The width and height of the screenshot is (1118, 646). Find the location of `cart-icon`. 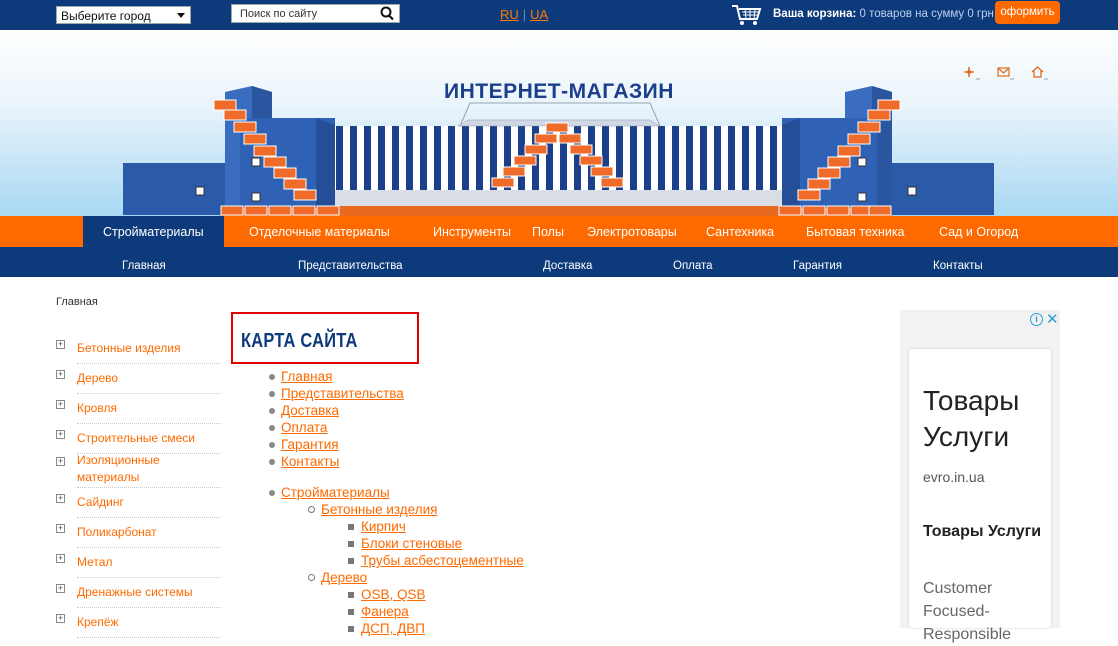

cart-icon is located at coordinates (747, 15).